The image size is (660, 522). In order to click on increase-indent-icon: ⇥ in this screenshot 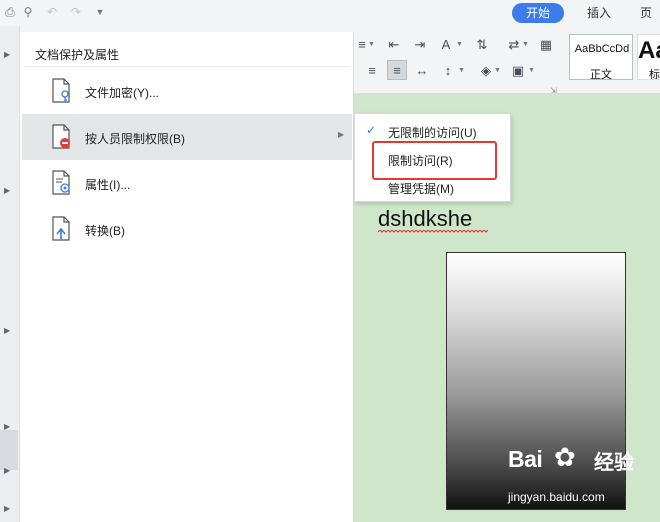, I will do `click(420, 45)`.